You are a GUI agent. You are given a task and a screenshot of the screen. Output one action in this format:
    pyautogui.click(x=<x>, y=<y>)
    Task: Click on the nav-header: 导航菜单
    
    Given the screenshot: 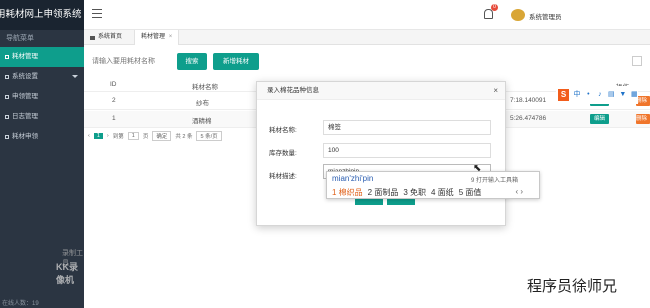 What is the action you would take?
    pyautogui.click(x=42, y=38)
    